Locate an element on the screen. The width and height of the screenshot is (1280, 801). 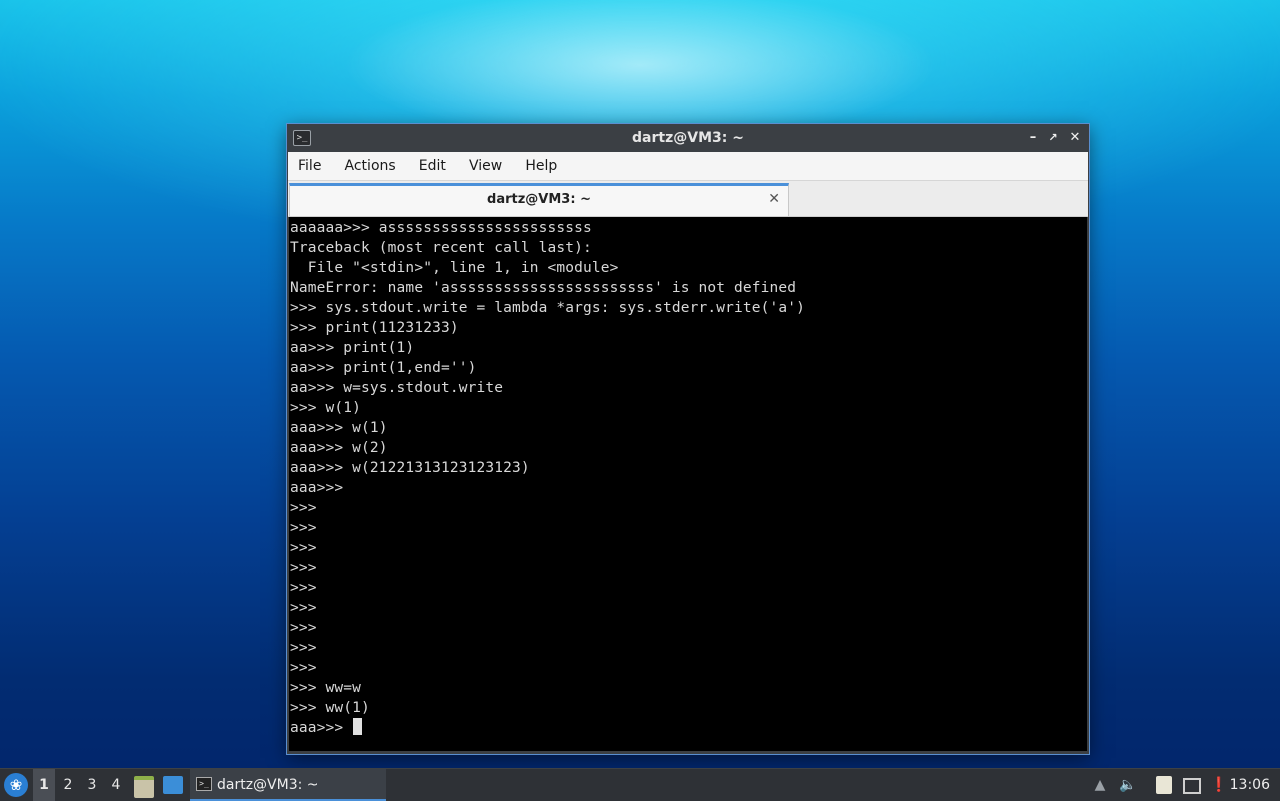
terminal-line: >>> w(1) is located at coordinates (326, 408).